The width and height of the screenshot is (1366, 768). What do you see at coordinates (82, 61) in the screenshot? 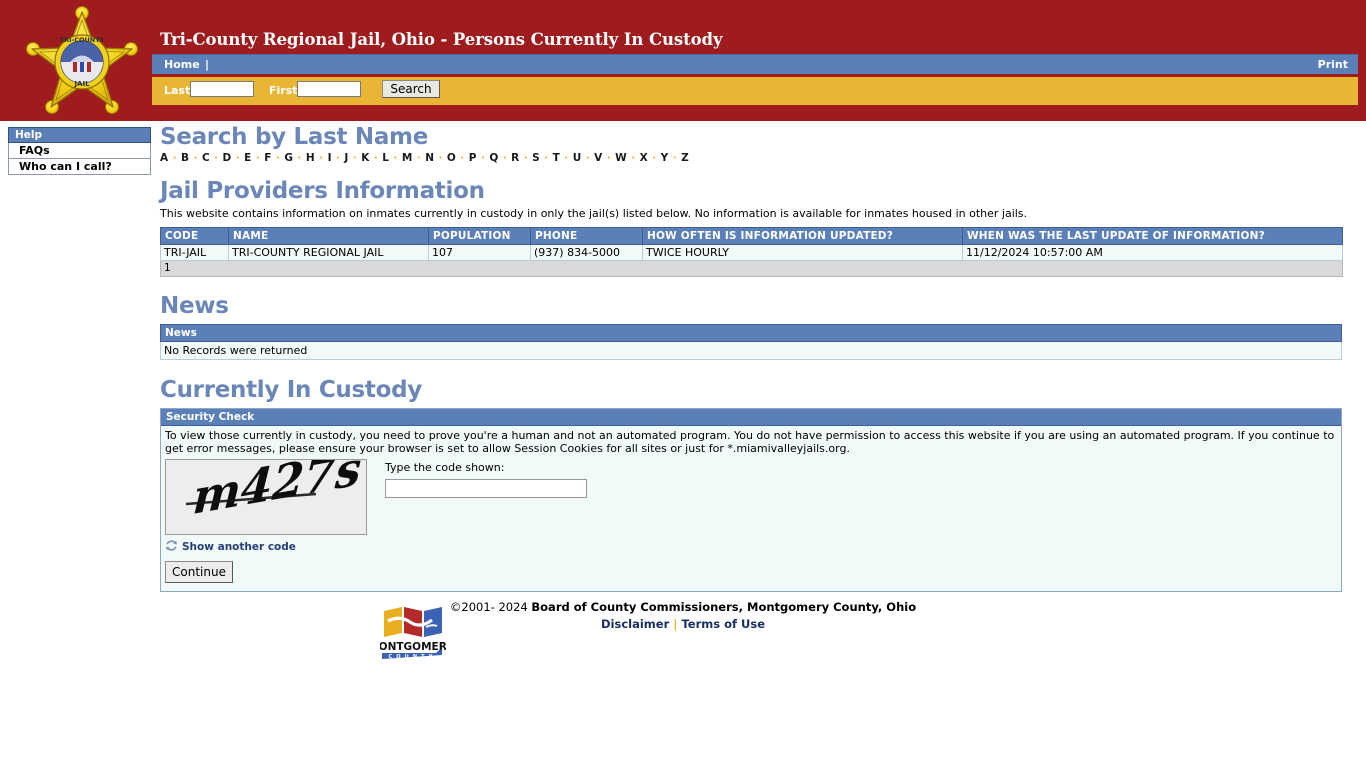
I see `tri-county-jail-star-badge-icon: TRI-COUNTY JAIL` at bounding box center [82, 61].